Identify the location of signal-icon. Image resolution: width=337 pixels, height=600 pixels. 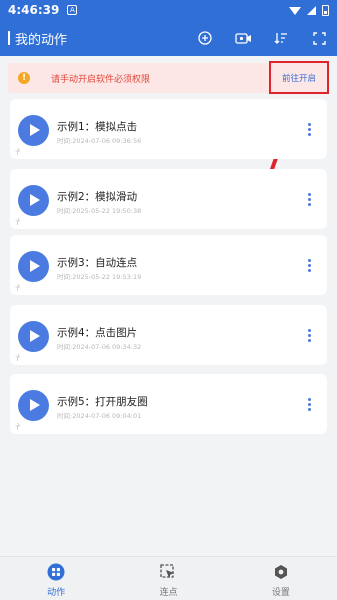
(311, 10).